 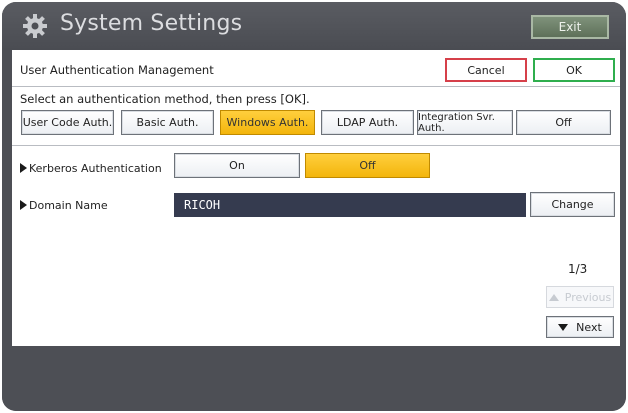 What do you see at coordinates (67, 122) in the screenshot?
I see `user-code-auth-button: User Code Auth.` at bounding box center [67, 122].